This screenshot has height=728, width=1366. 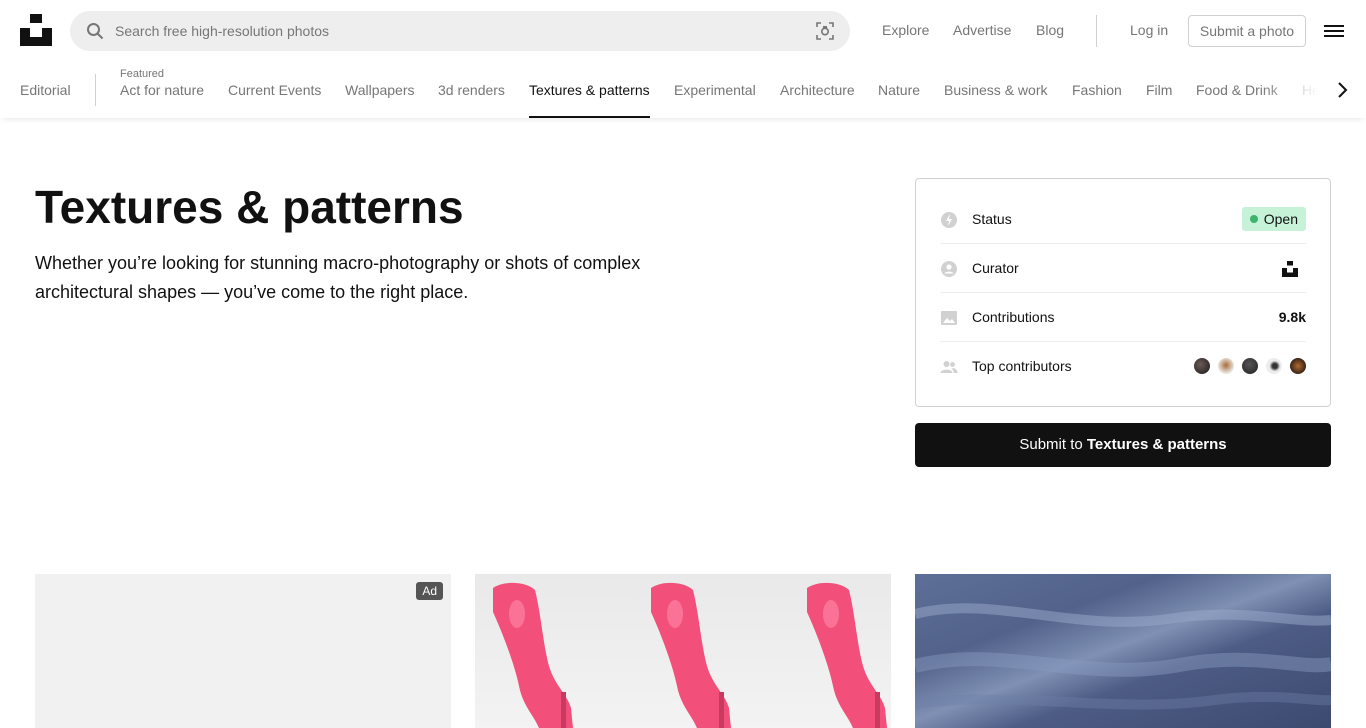 I want to click on curator-unsplash-logo, so click(x=1290, y=269).